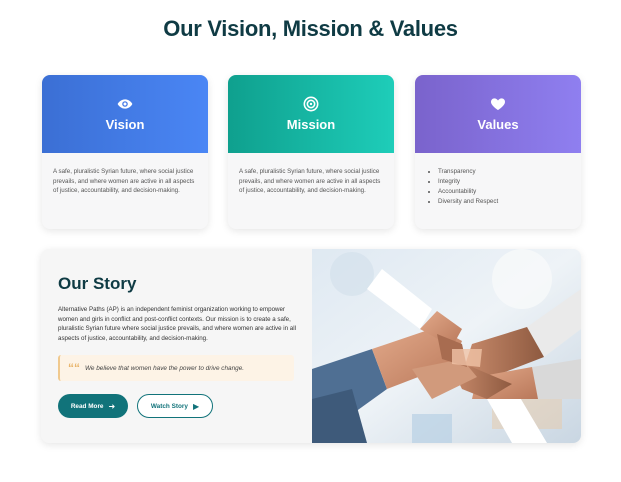 The width and height of the screenshot is (621, 482). I want to click on target-icon, so click(311, 104).